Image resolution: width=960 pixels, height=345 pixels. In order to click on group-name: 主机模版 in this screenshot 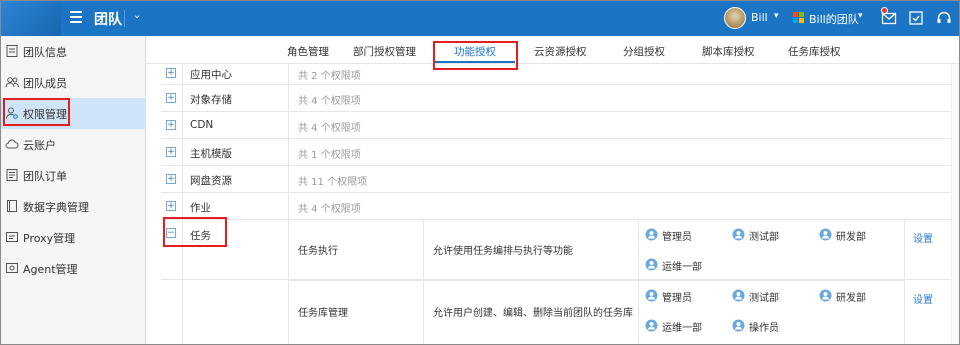, I will do `click(211, 154)`.